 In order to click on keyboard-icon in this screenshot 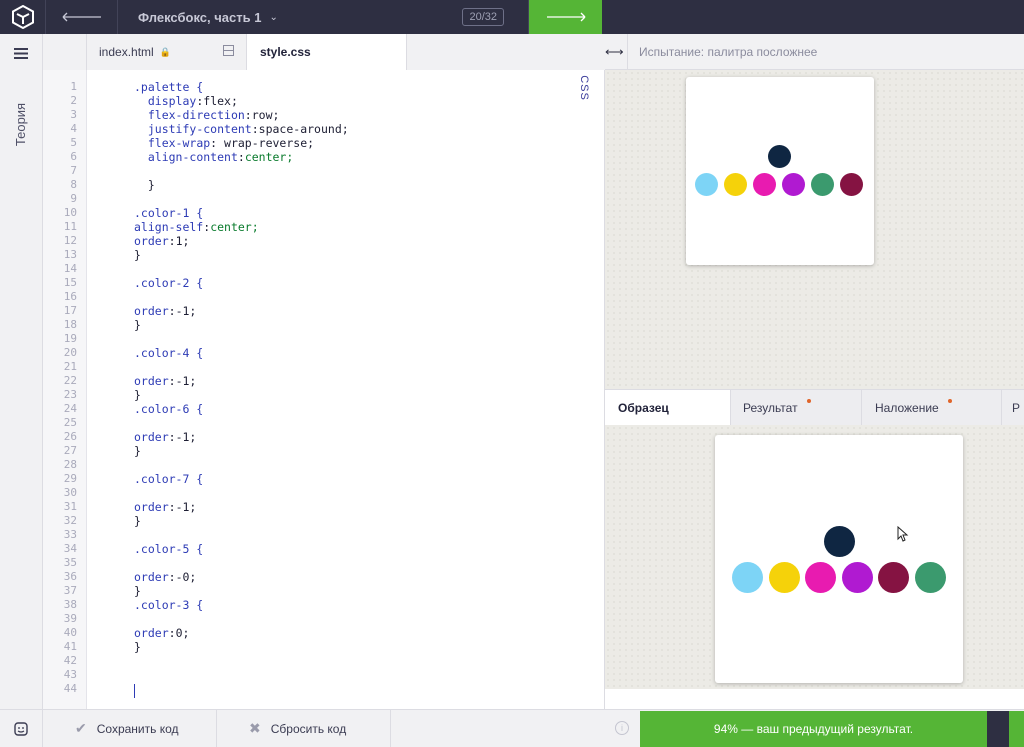, I will do `click(21, 728)`.